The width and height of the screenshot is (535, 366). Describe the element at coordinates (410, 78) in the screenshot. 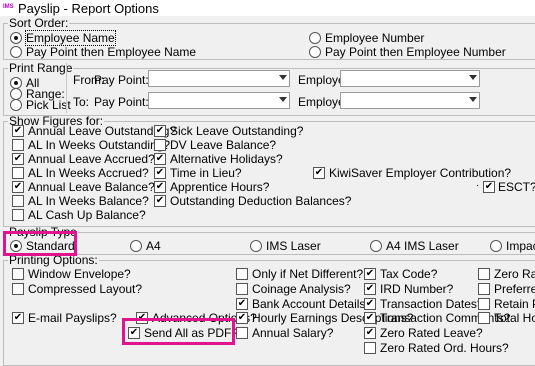

I see `from-employee-dropdown` at that location.